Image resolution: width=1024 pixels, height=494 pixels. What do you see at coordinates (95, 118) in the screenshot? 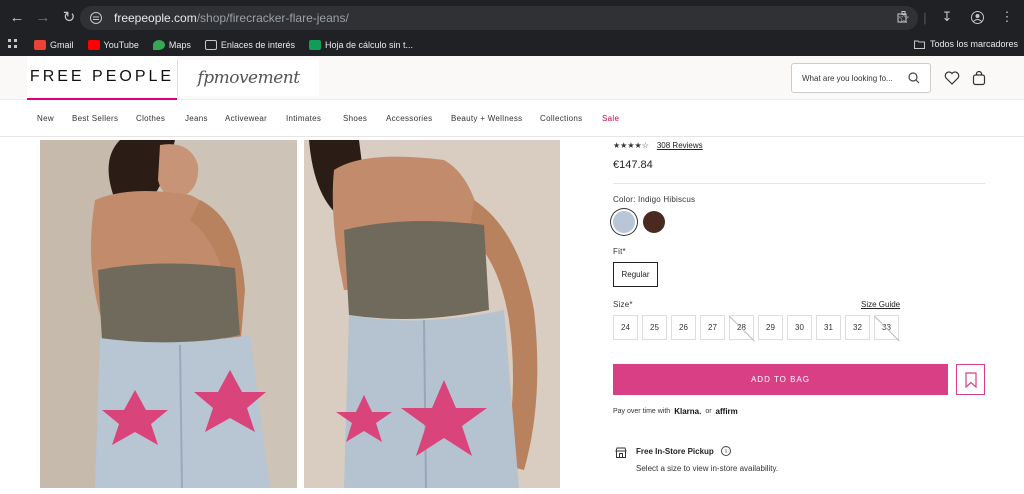
I see `nav-item-best-sellers: Best Sellers` at bounding box center [95, 118].